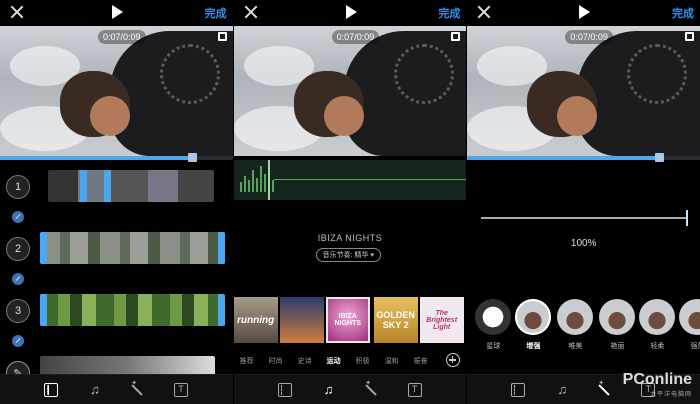 This screenshot has width=700, height=404. I want to click on filter-option: 艳丽, so click(617, 325).